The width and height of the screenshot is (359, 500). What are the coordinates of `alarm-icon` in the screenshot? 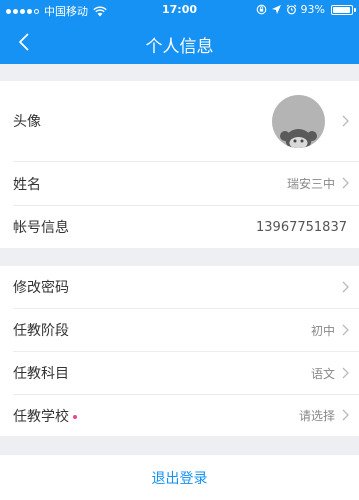 It's located at (291, 9).